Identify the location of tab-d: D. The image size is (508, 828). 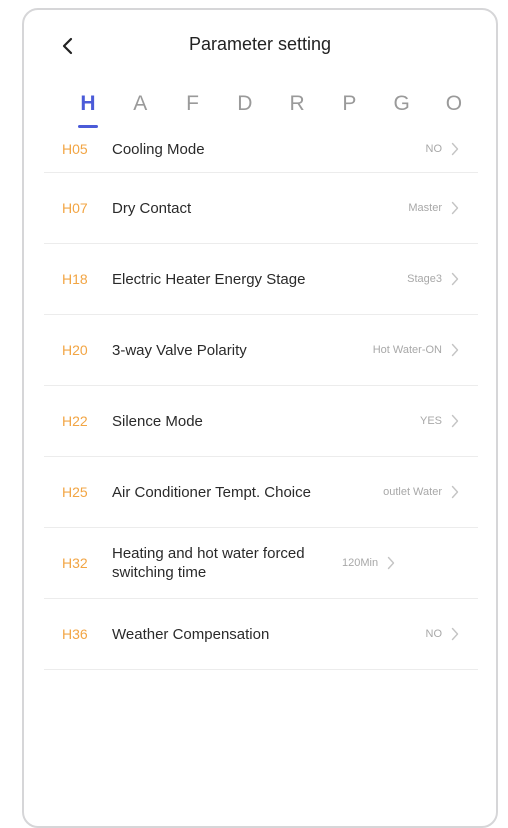
(245, 104).